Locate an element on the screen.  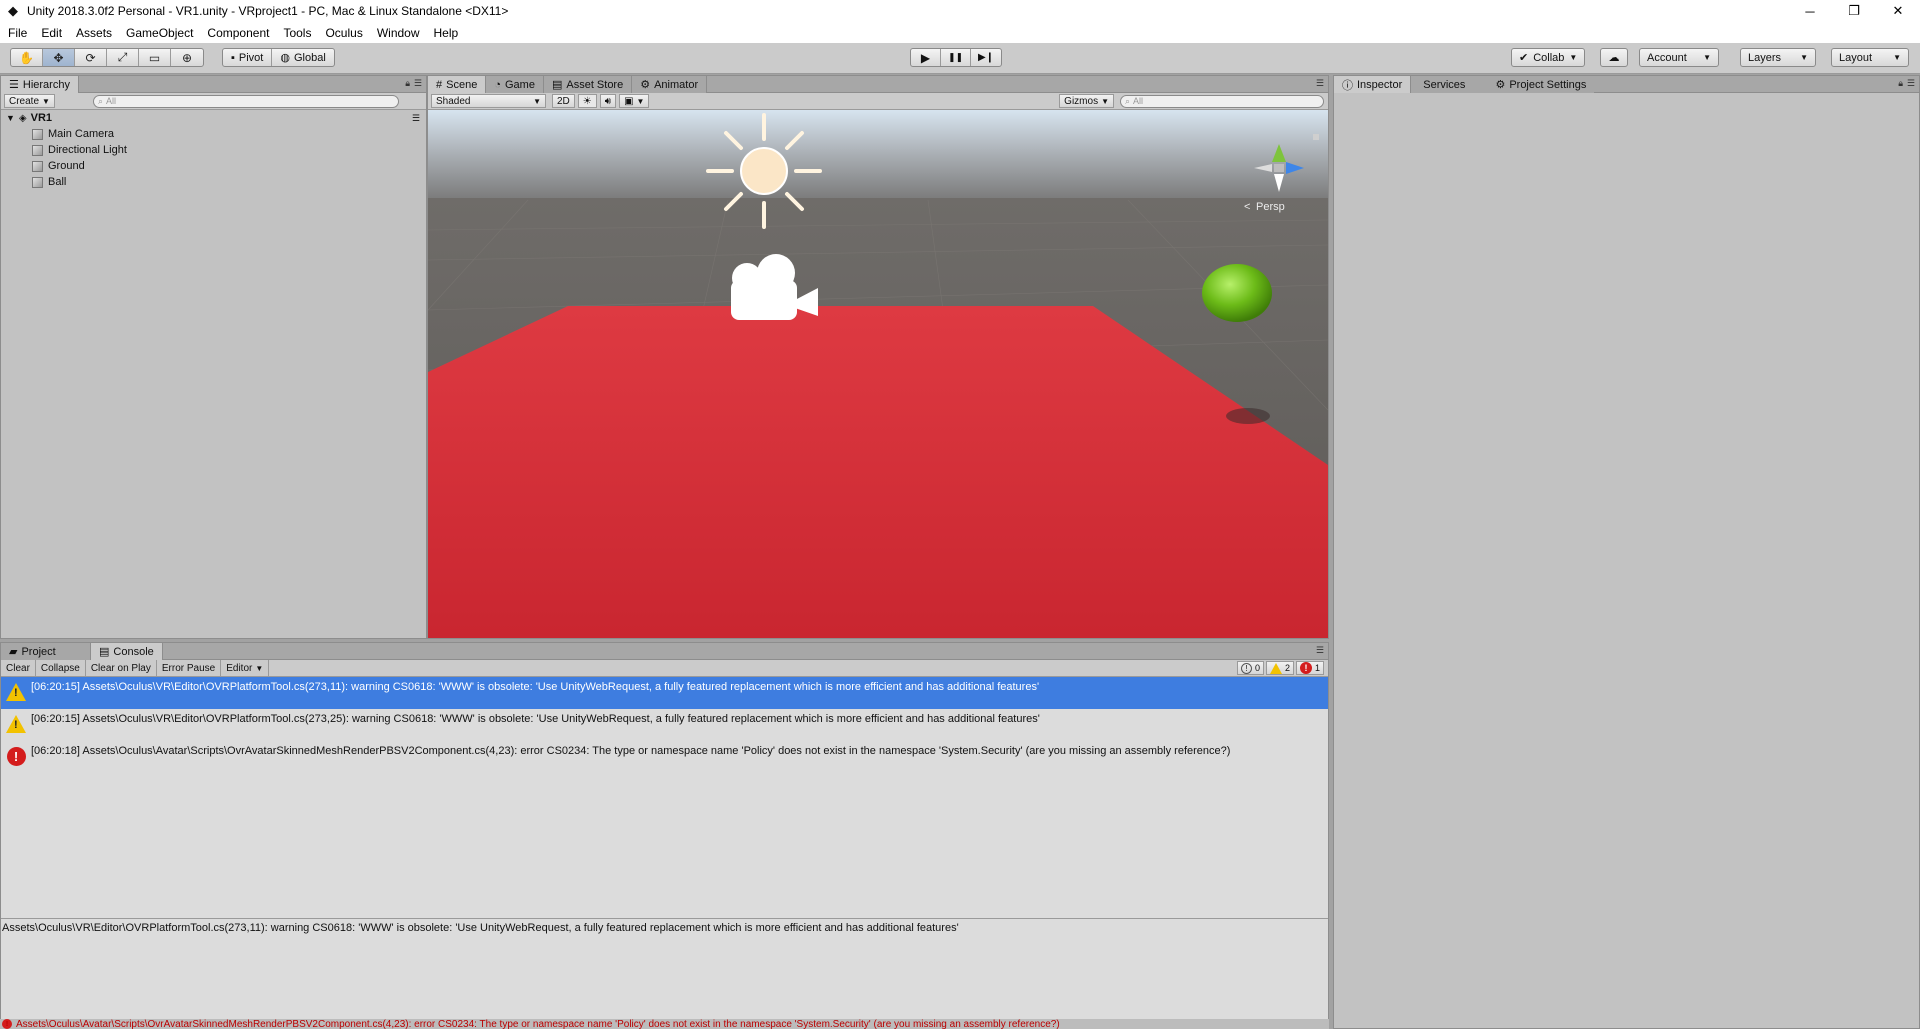
menu-edit: Edit is located at coordinates (50, 33).